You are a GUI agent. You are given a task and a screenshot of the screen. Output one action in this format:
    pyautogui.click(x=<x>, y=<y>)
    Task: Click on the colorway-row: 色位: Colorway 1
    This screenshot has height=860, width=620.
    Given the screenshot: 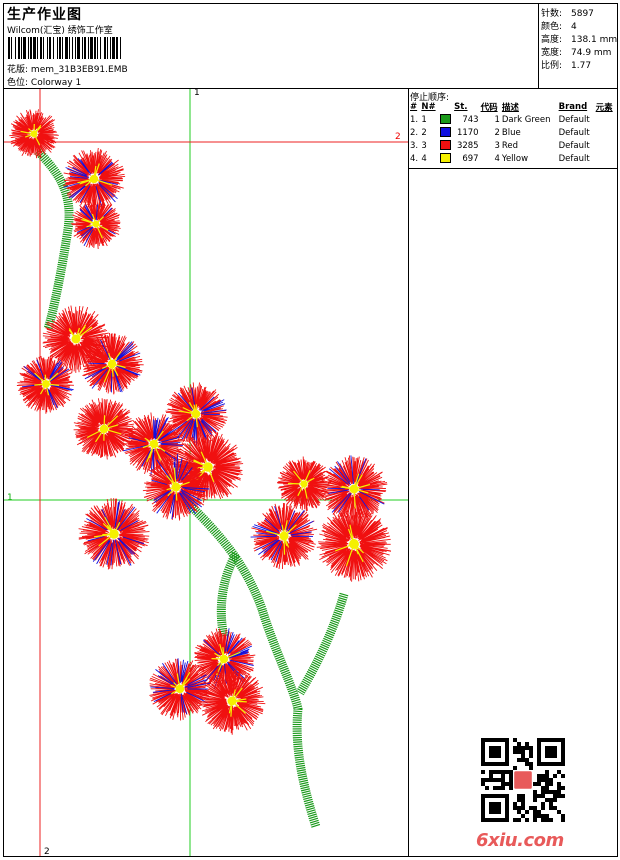 What is the action you would take?
    pyautogui.click(x=44, y=81)
    